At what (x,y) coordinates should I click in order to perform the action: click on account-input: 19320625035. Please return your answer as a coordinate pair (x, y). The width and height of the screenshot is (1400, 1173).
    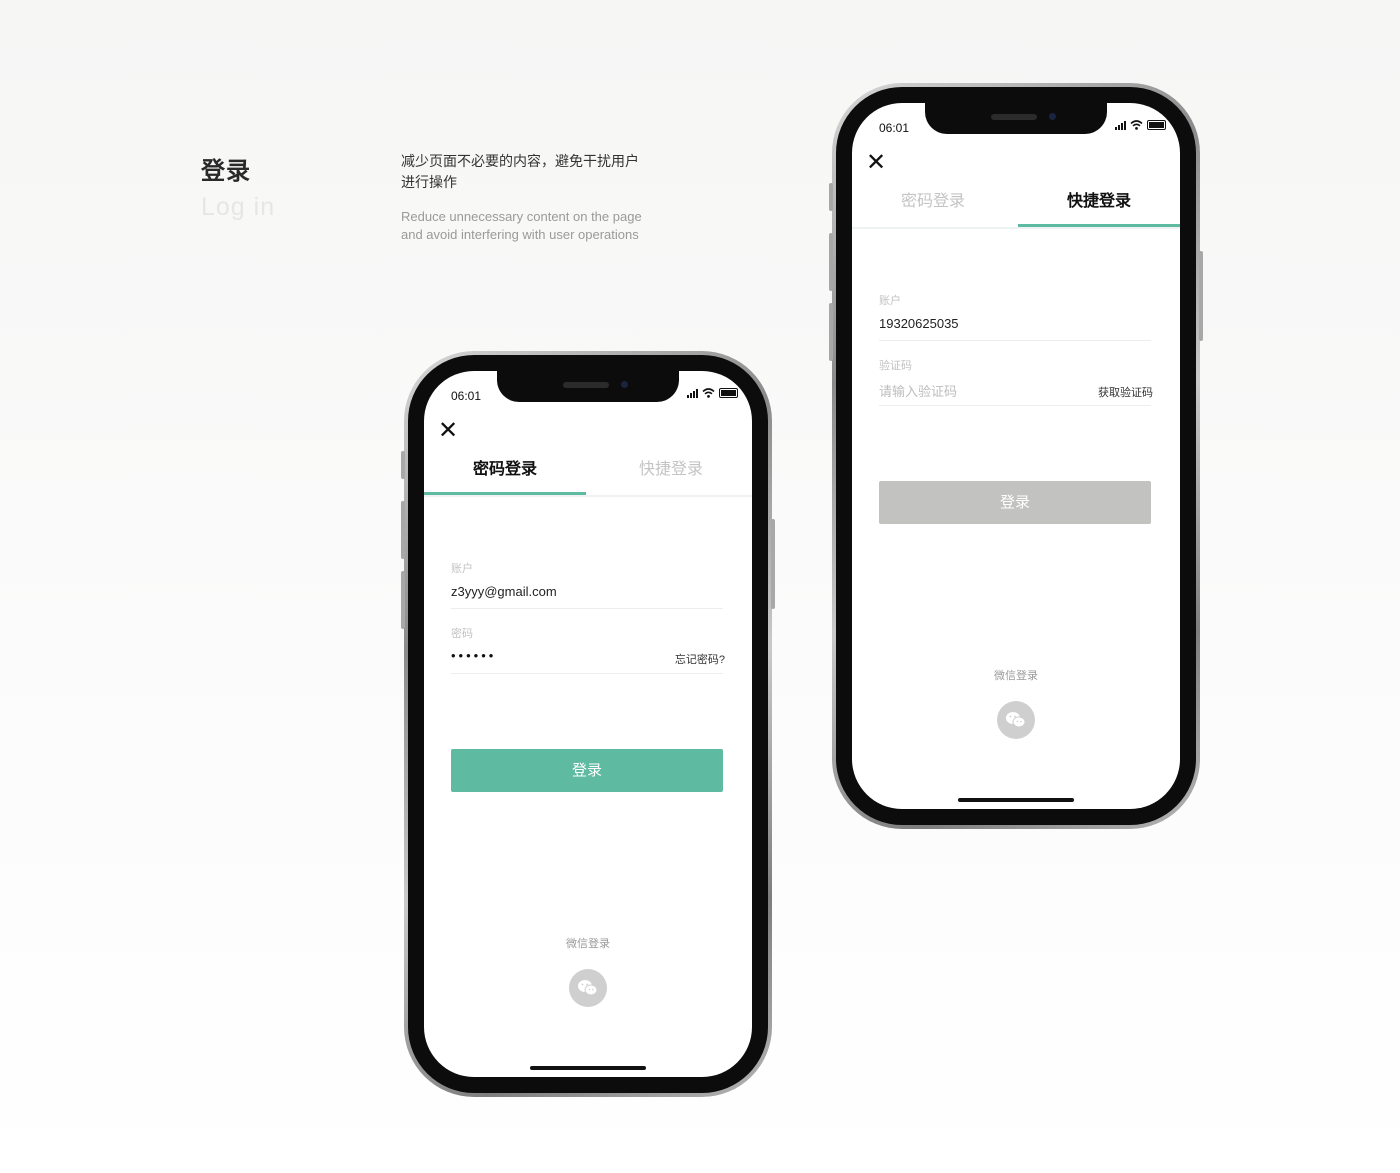
    Looking at the image, I should click on (919, 323).